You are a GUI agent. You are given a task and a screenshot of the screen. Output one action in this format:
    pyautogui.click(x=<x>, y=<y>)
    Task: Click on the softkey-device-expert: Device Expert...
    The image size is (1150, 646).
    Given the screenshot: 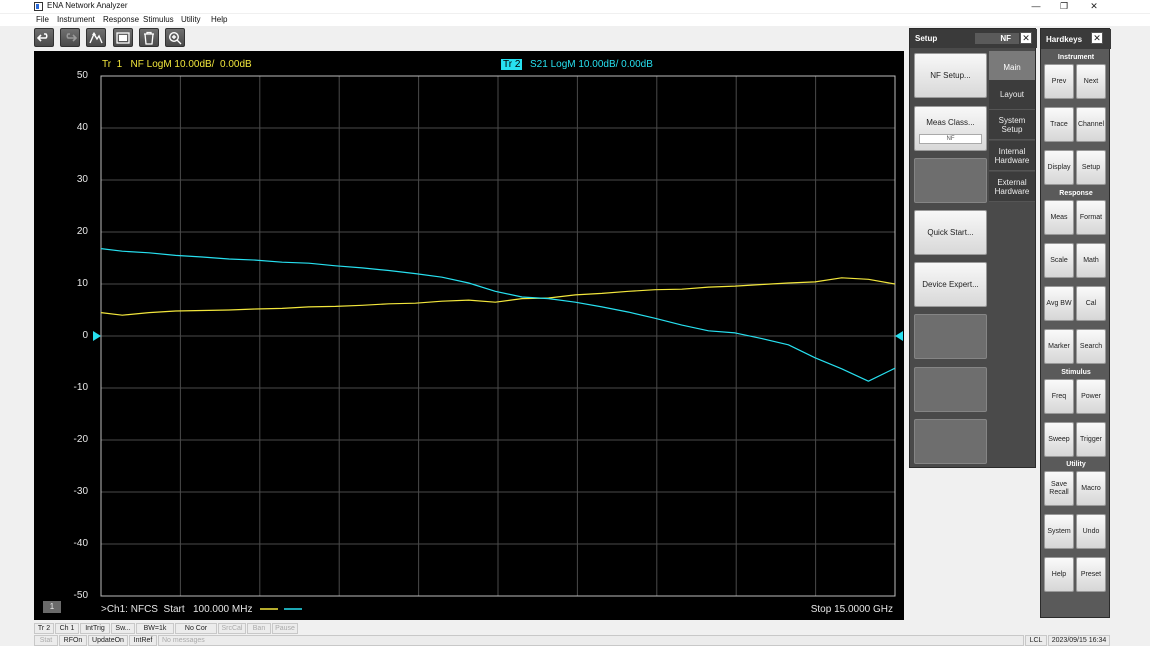 What is the action you would take?
    pyautogui.click(x=950, y=284)
    